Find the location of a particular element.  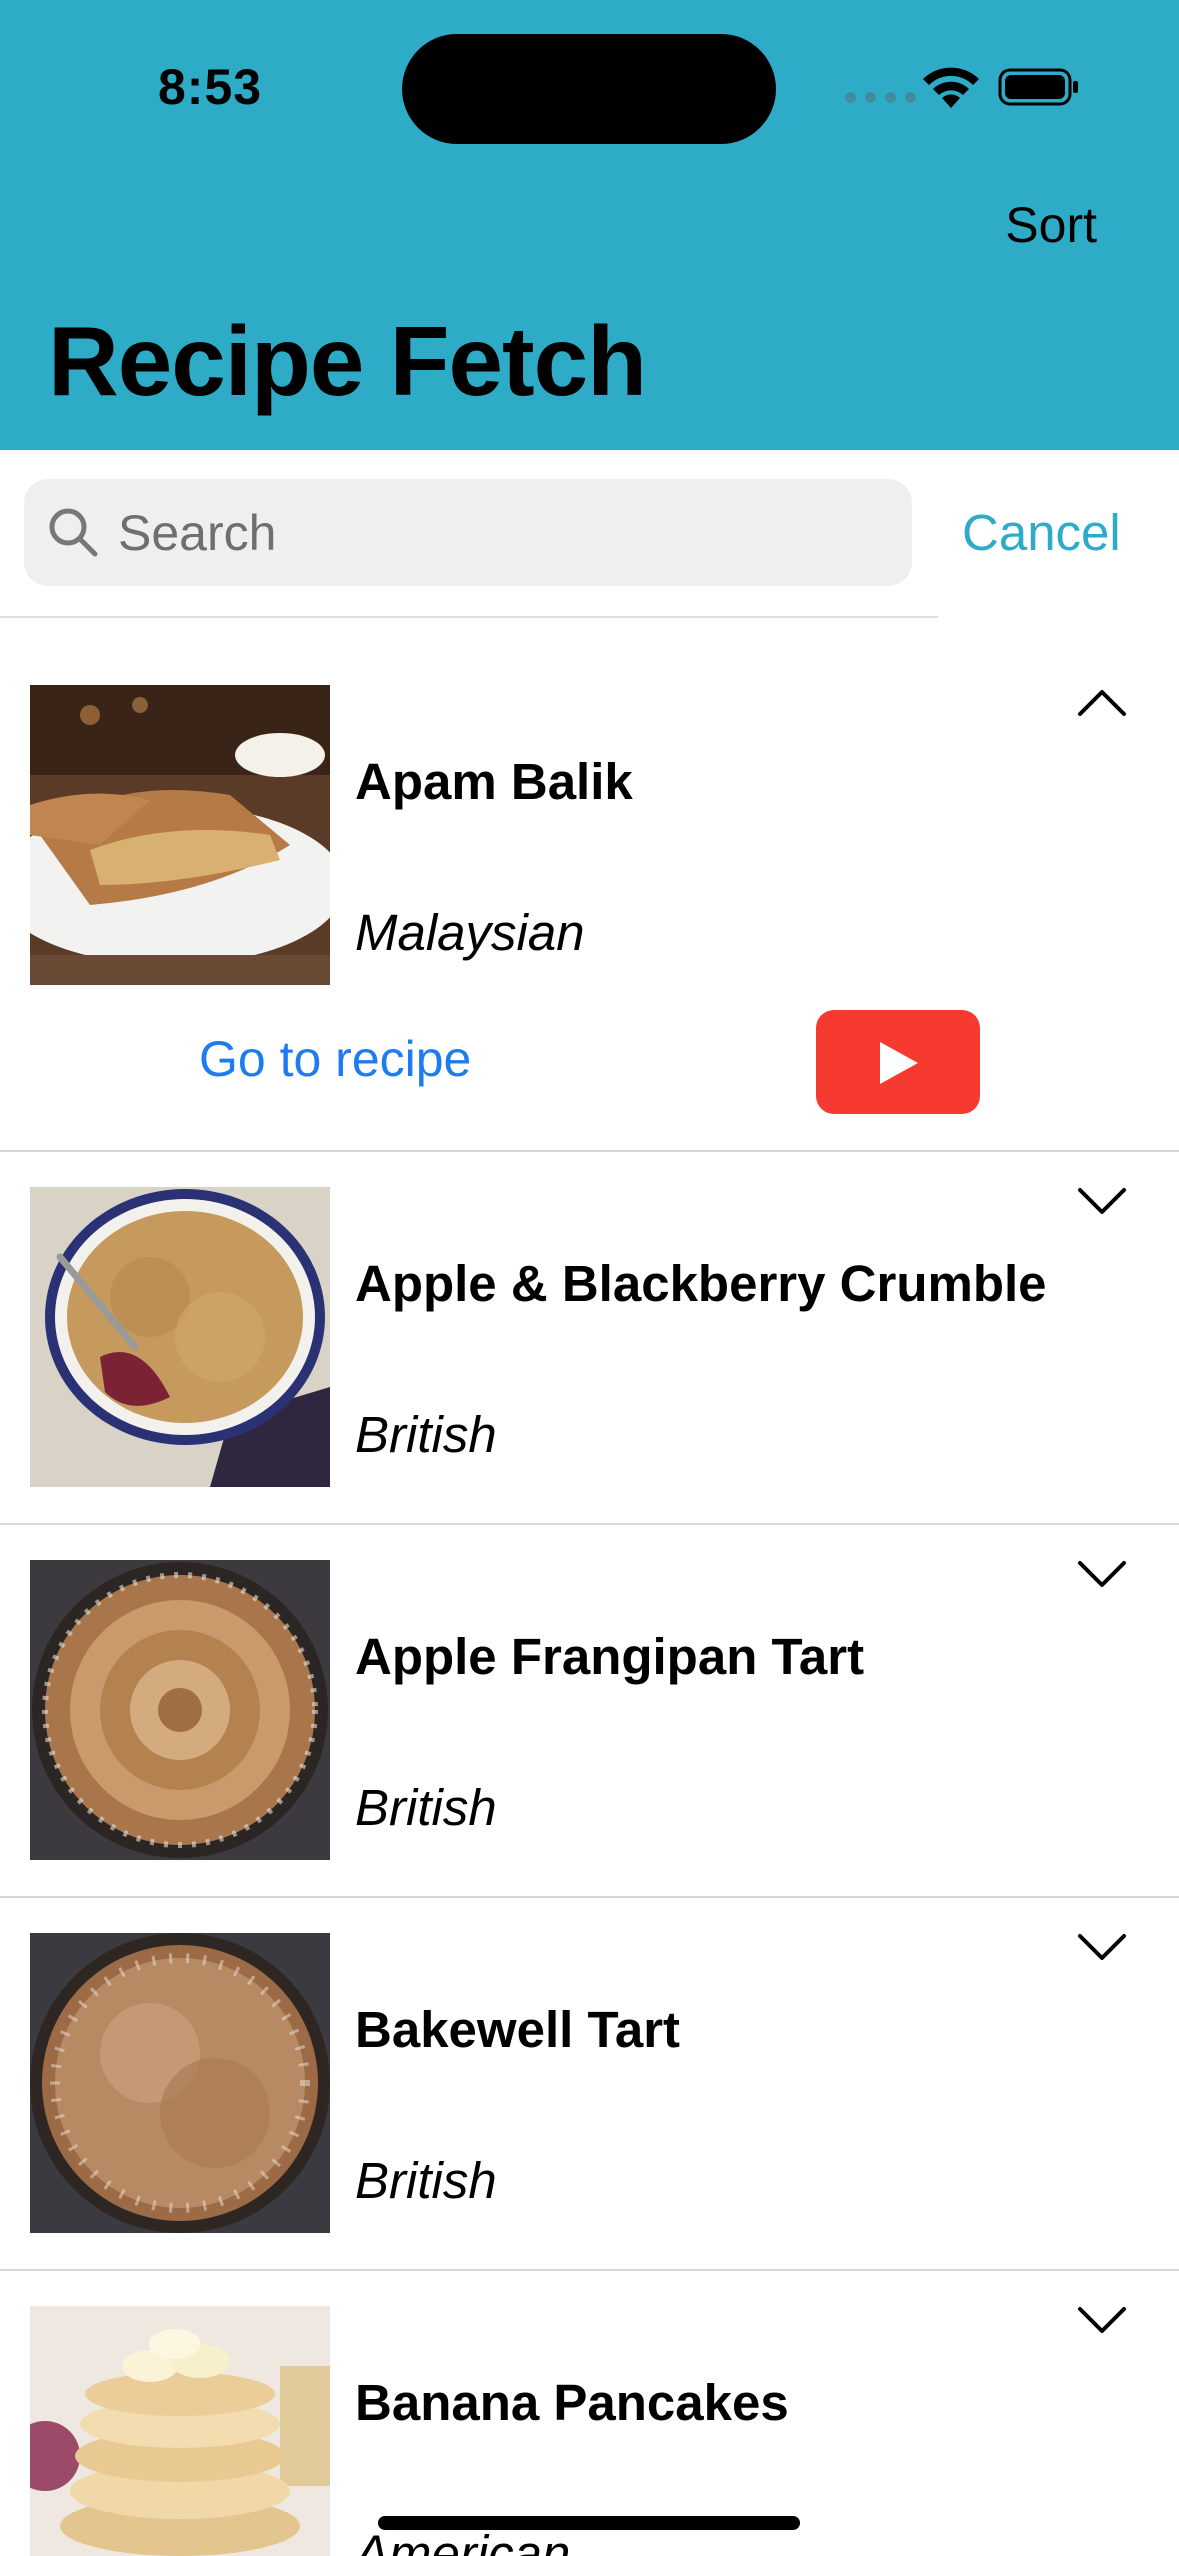

youtube-play-icon is located at coordinates (899, 1063).